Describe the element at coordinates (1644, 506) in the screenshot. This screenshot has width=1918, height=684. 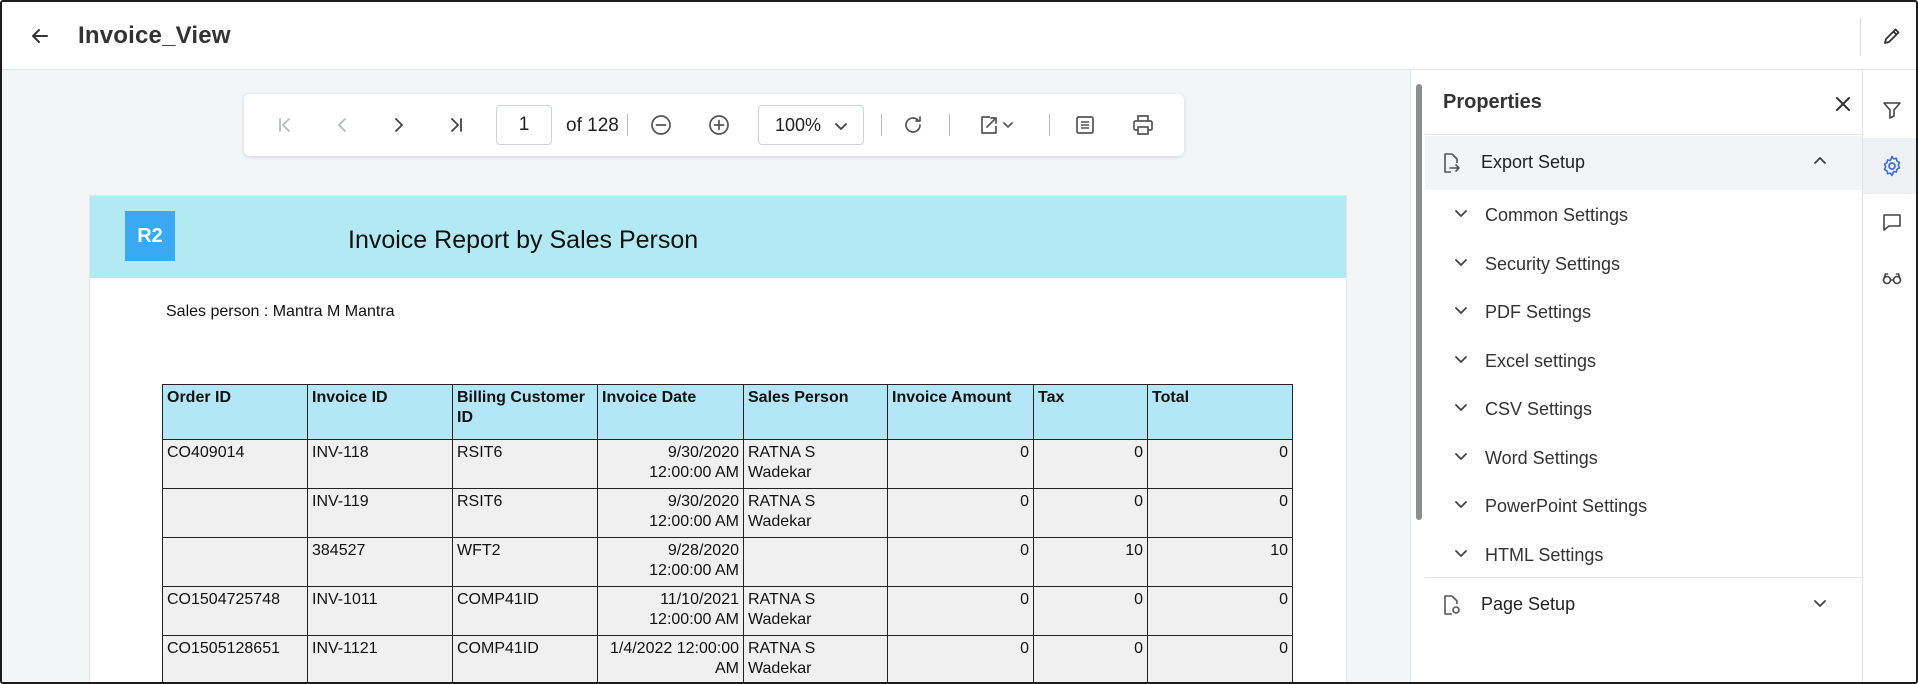
I see `powerpoint-settings-item: PowerPoint Settings` at that location.